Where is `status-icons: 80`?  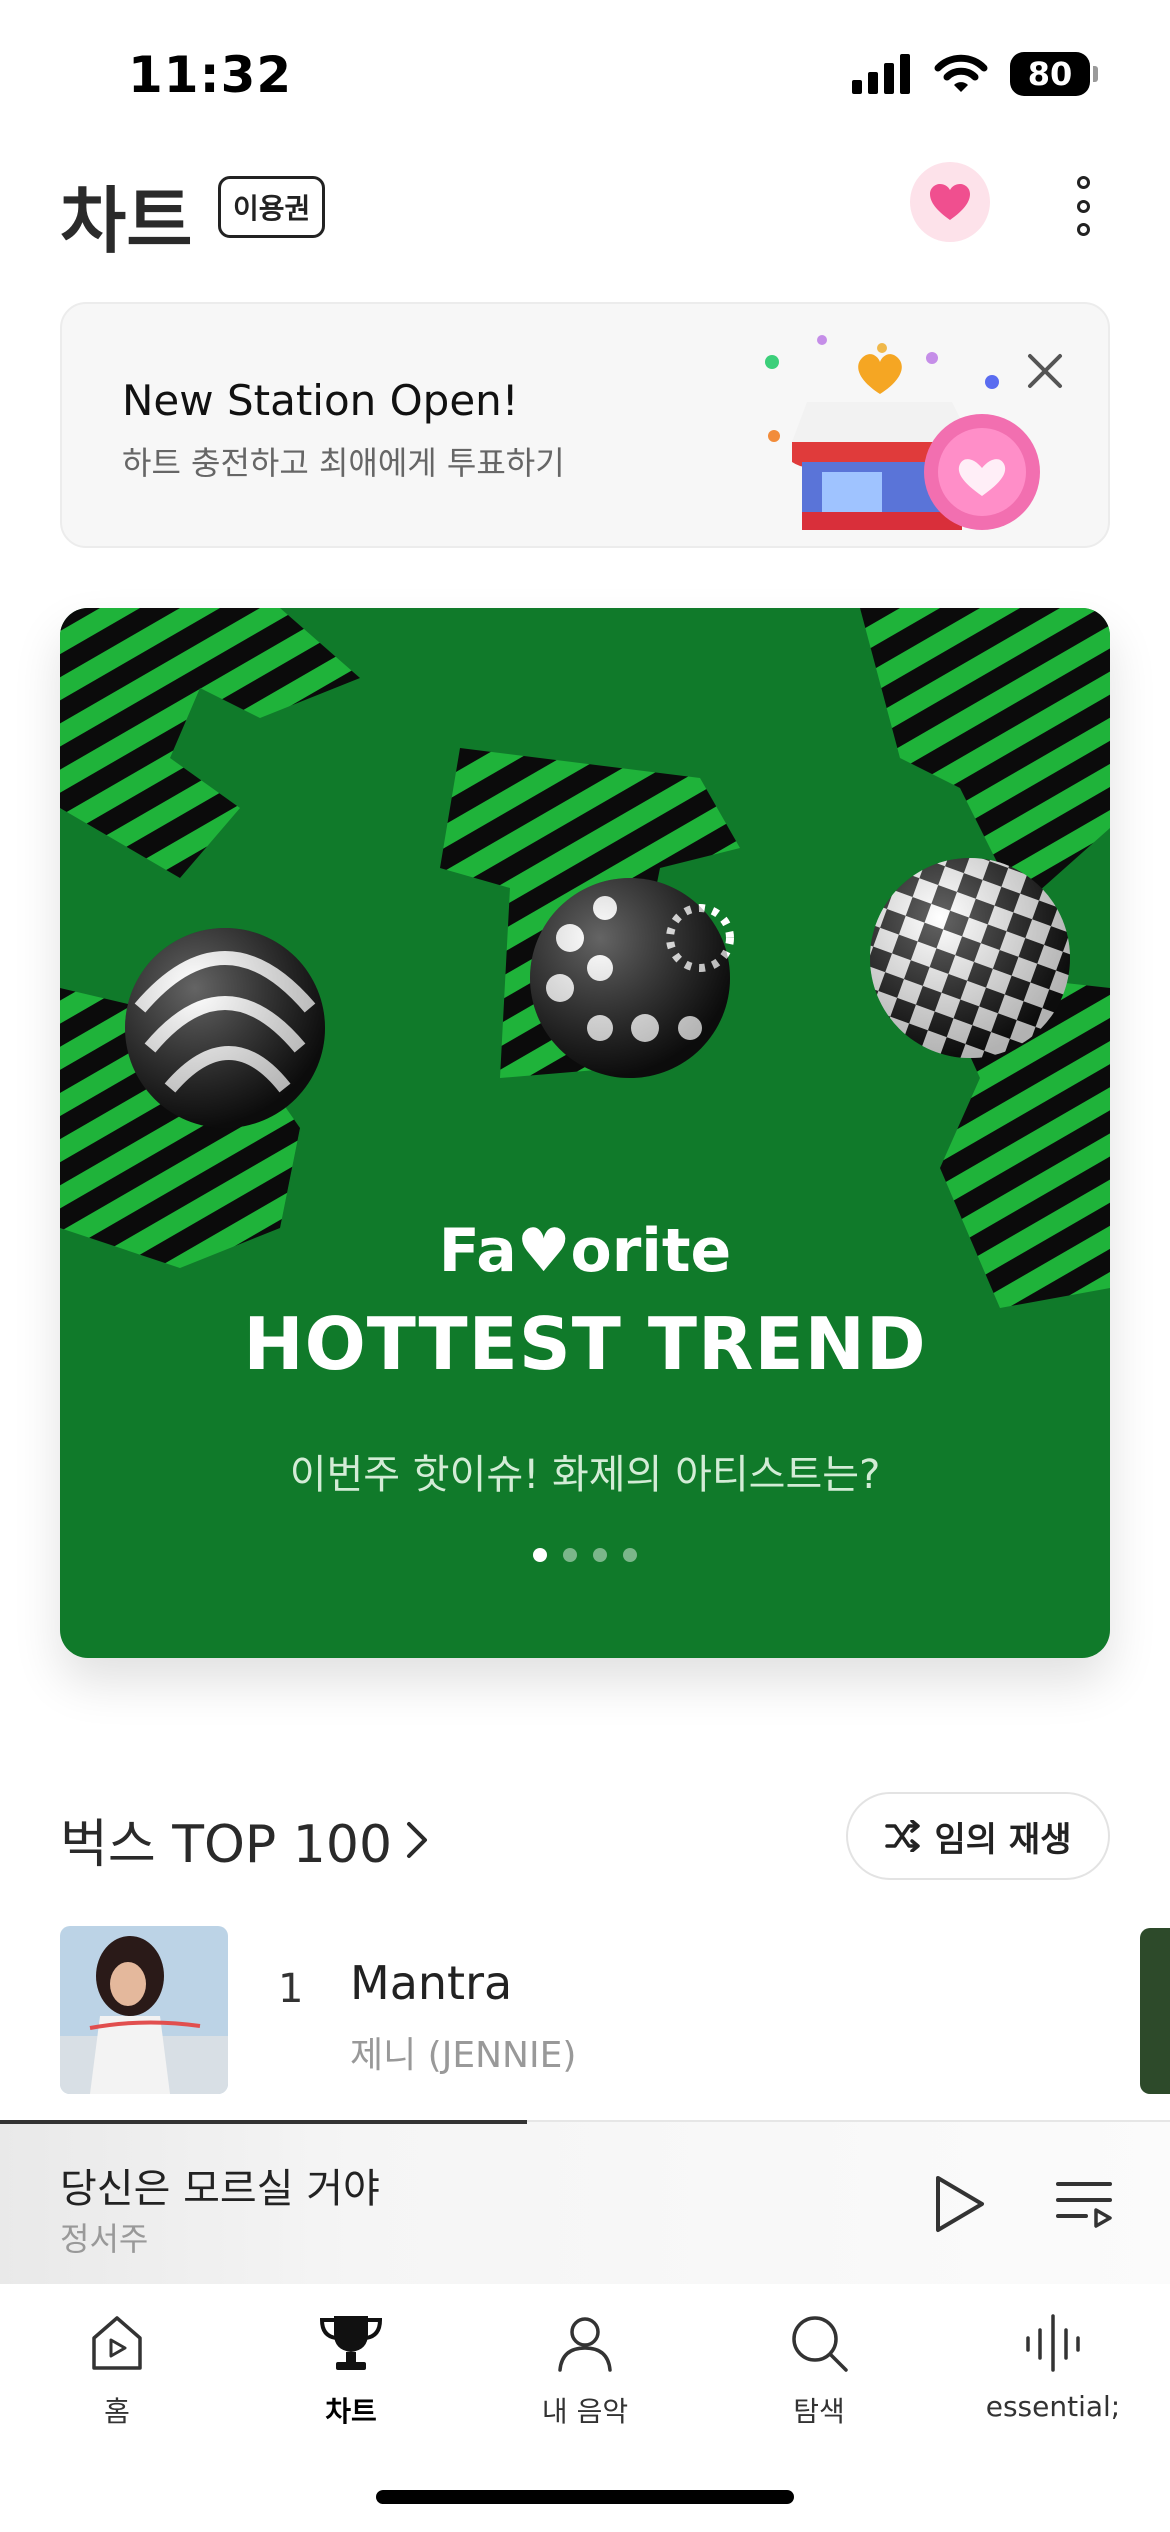
status-icons: 80 is located at coordinates (975, 74).